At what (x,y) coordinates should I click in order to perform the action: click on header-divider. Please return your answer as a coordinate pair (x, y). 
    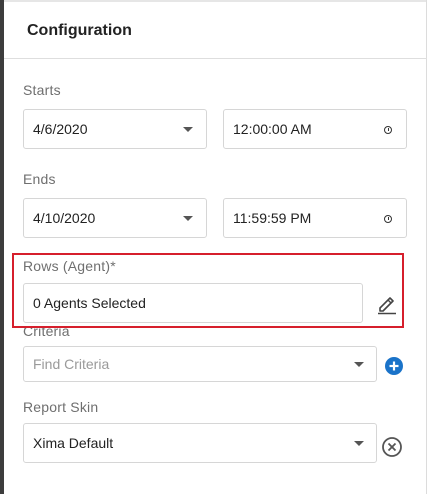
    Looking at the image, I should click on (215, 58).